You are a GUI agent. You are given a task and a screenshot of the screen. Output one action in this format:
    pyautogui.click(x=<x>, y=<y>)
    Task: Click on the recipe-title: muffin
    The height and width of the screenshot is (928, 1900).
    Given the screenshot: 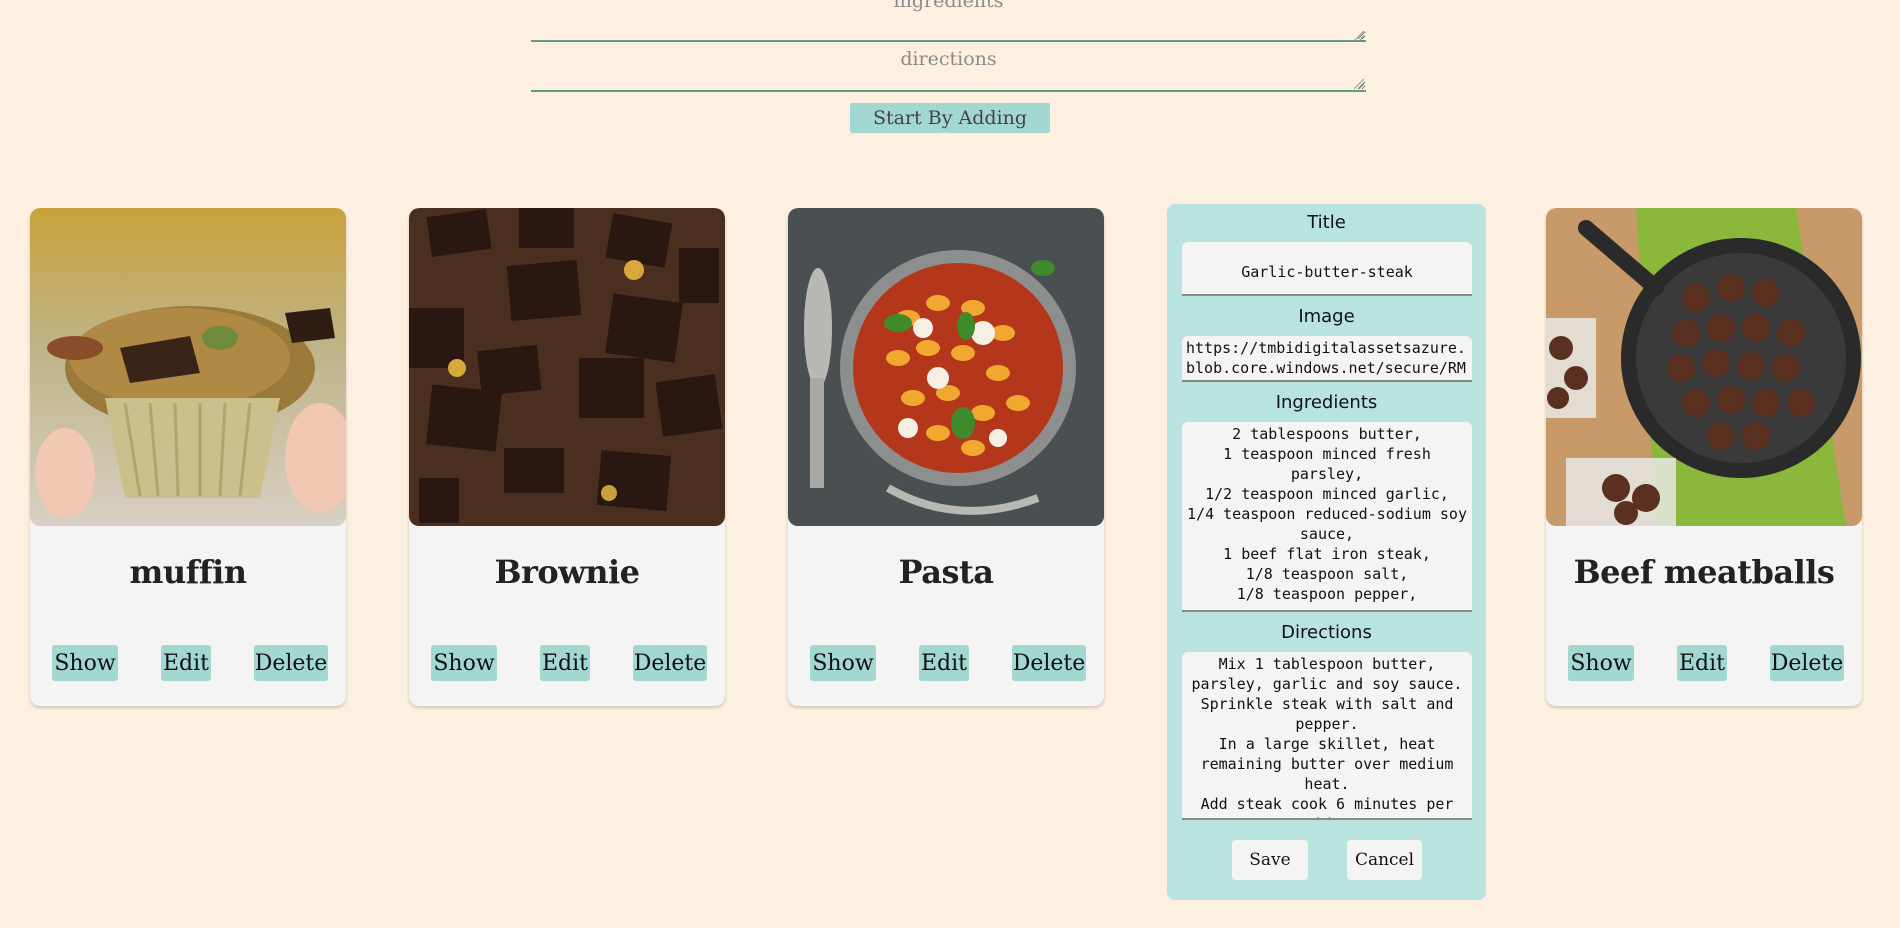 What is the action you would take?
    pyautogui.click(x=188, y=572)
    